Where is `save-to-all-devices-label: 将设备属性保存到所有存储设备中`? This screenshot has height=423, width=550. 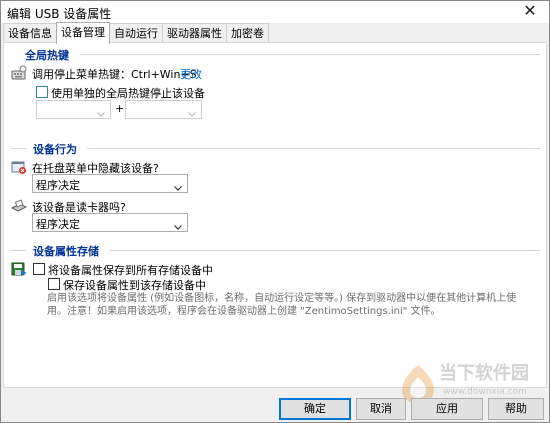 save-to-all-devices-label: 将设备属性保存到所有存储设备中 is located at coordinates (130, 270).